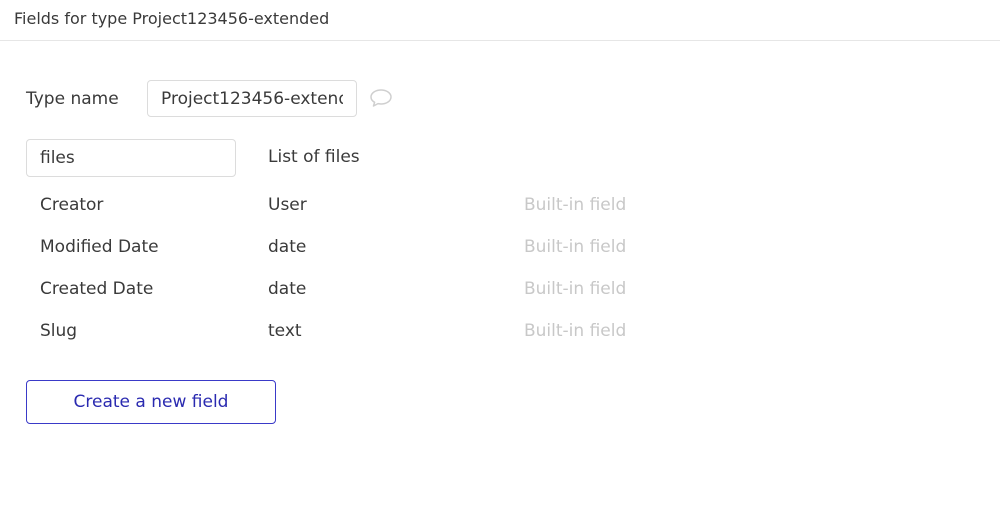 This screenshot has height=522, width=1000. What do you see at coordinates (314, 157) in the screenshot?
I see `field-type-label: List of files` at bounding box center [314, 157].